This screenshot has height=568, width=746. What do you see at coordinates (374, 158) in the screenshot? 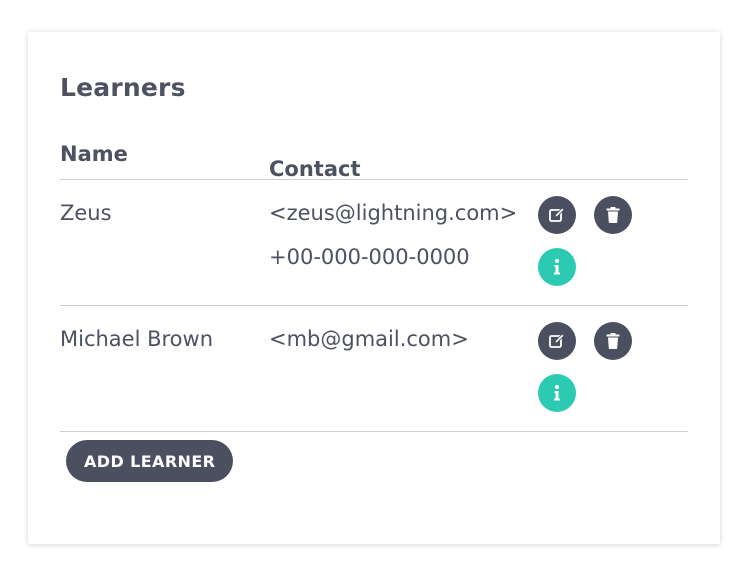
I see `table-header: Name Contact` at bounding box center [374, 158].